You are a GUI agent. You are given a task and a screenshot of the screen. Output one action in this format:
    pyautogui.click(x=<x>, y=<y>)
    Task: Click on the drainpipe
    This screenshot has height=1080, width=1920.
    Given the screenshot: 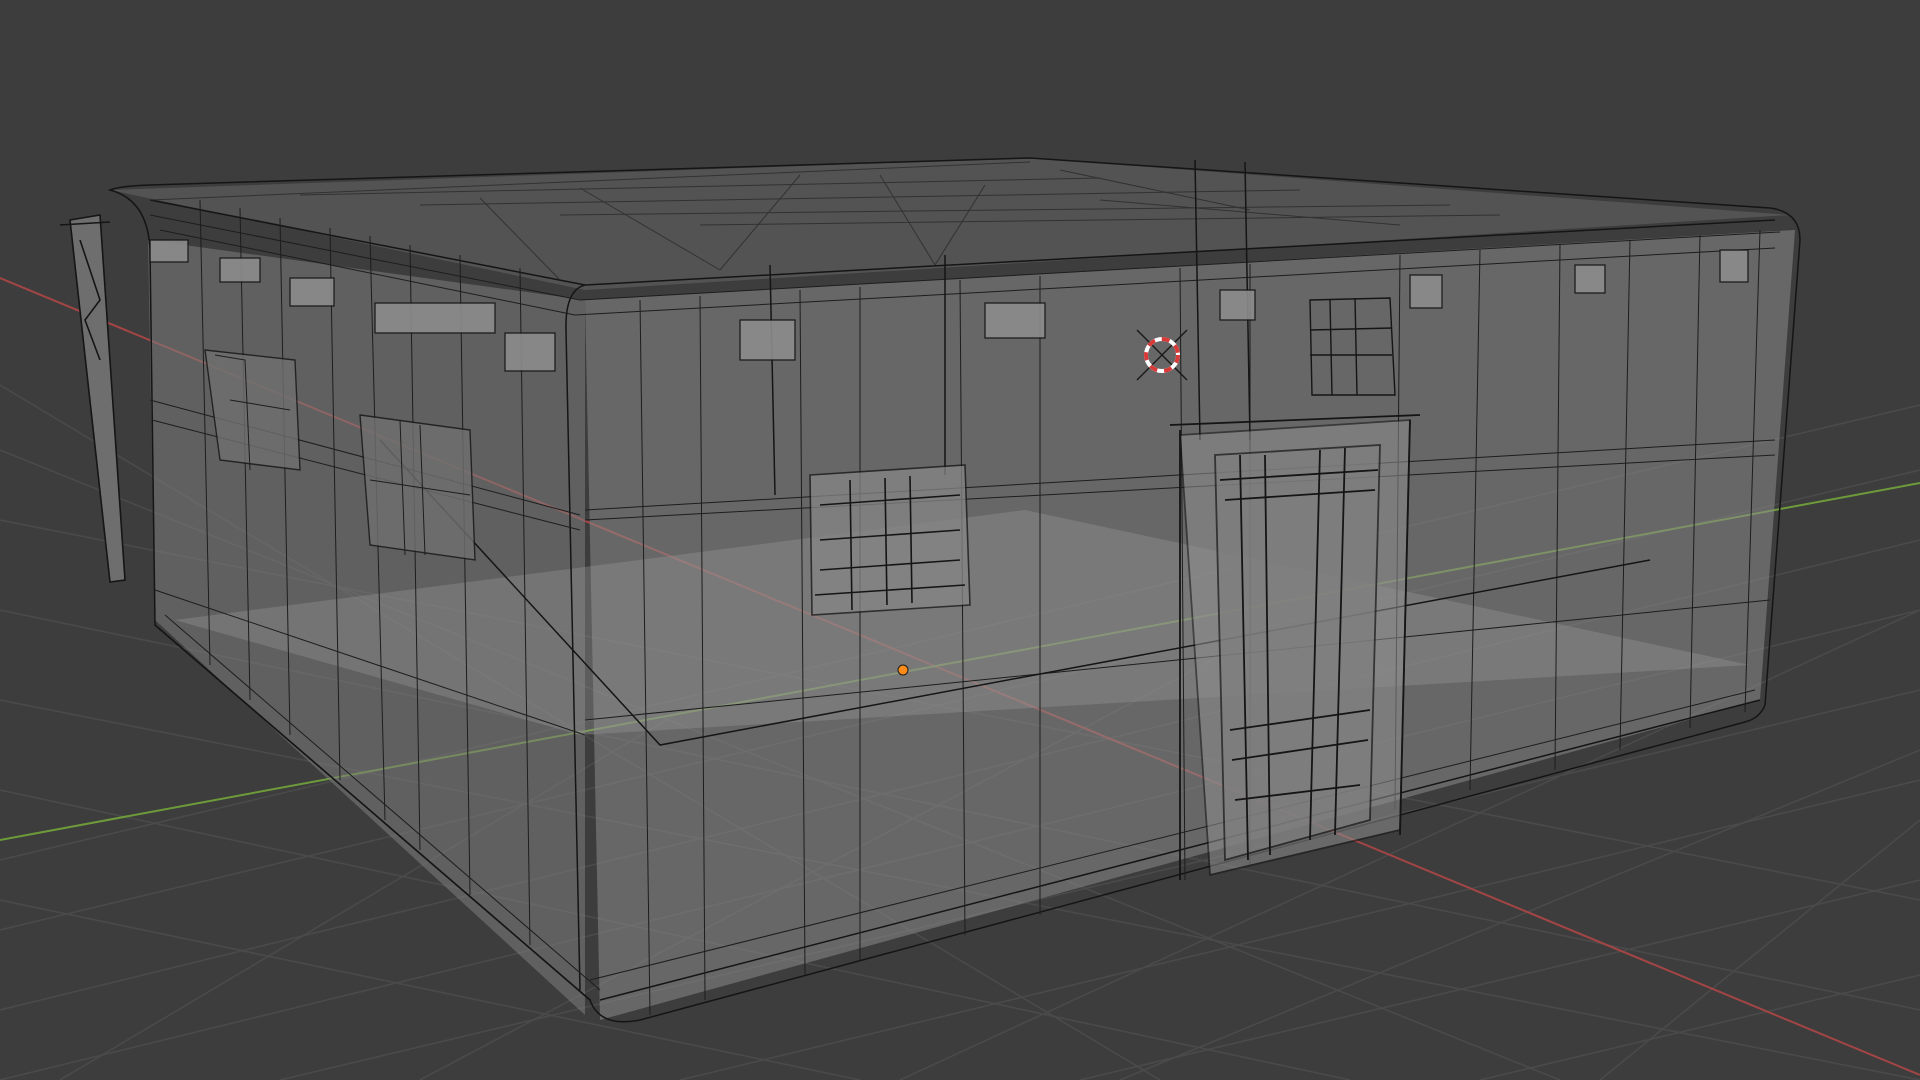 What is the action you would take?
    pyautogui.click(x=92, y=398)
    